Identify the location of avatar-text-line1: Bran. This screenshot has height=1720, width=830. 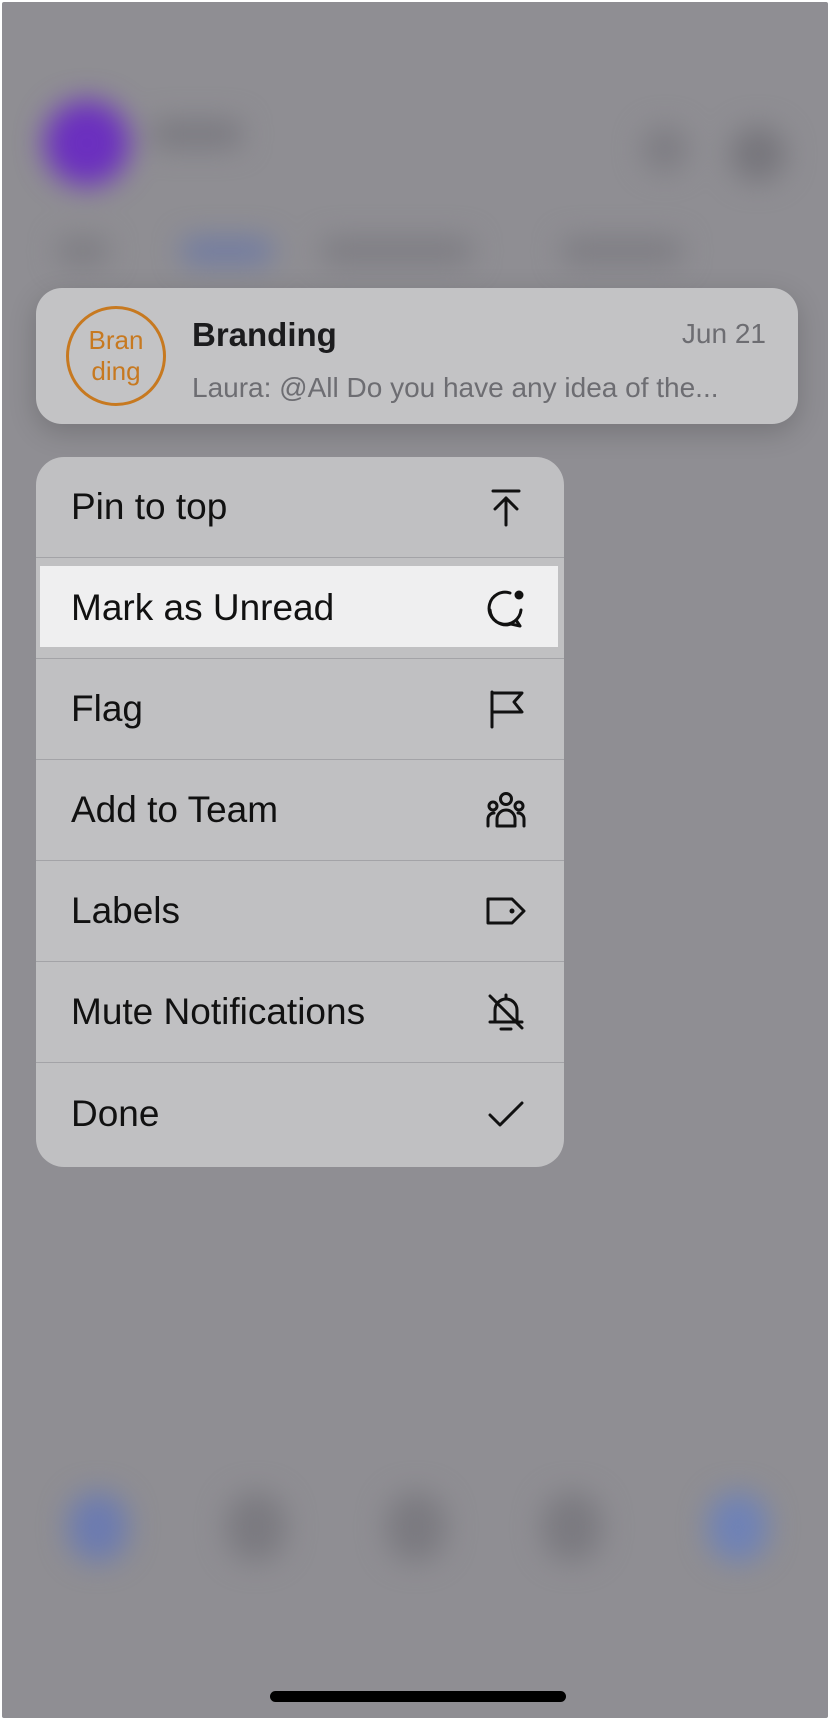
(116, 340).